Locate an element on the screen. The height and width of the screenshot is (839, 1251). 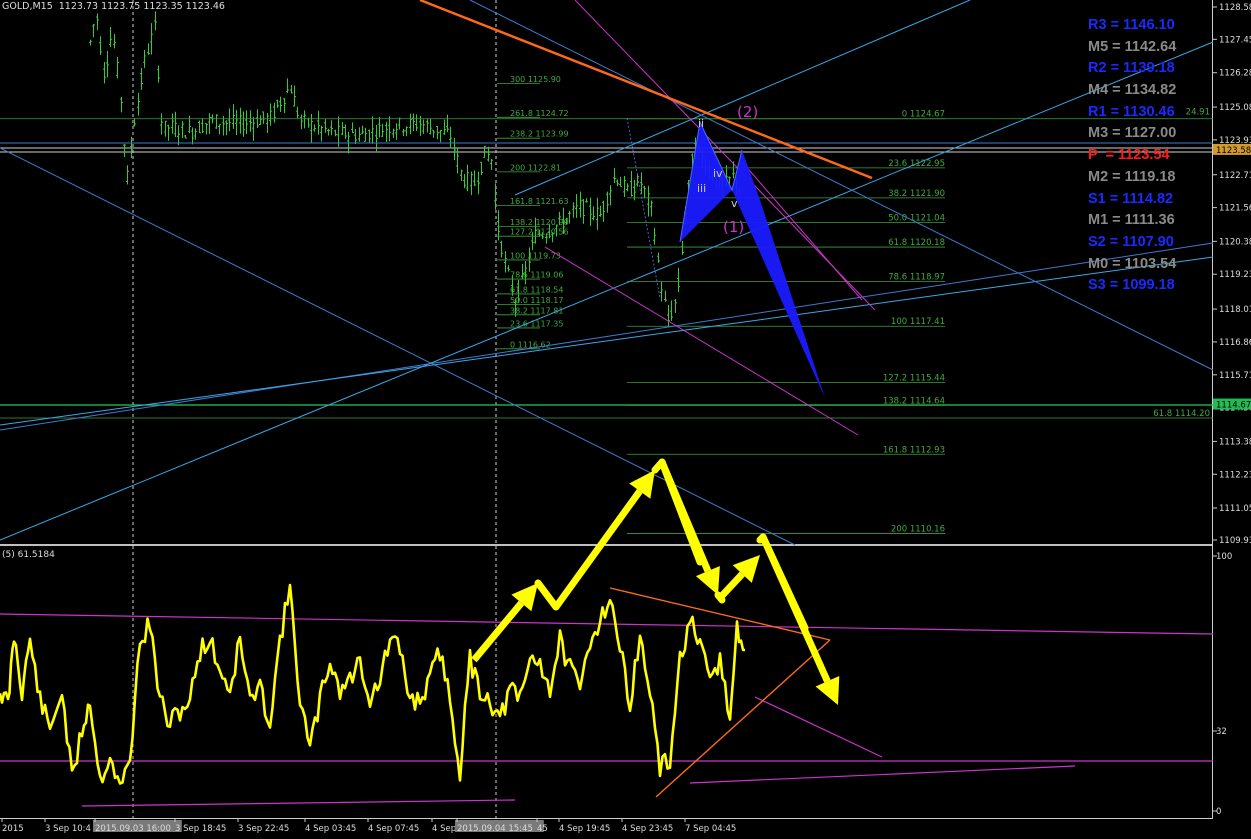
fib-left-label: 238.2 1123.99 is located at coordinates (539, 134).